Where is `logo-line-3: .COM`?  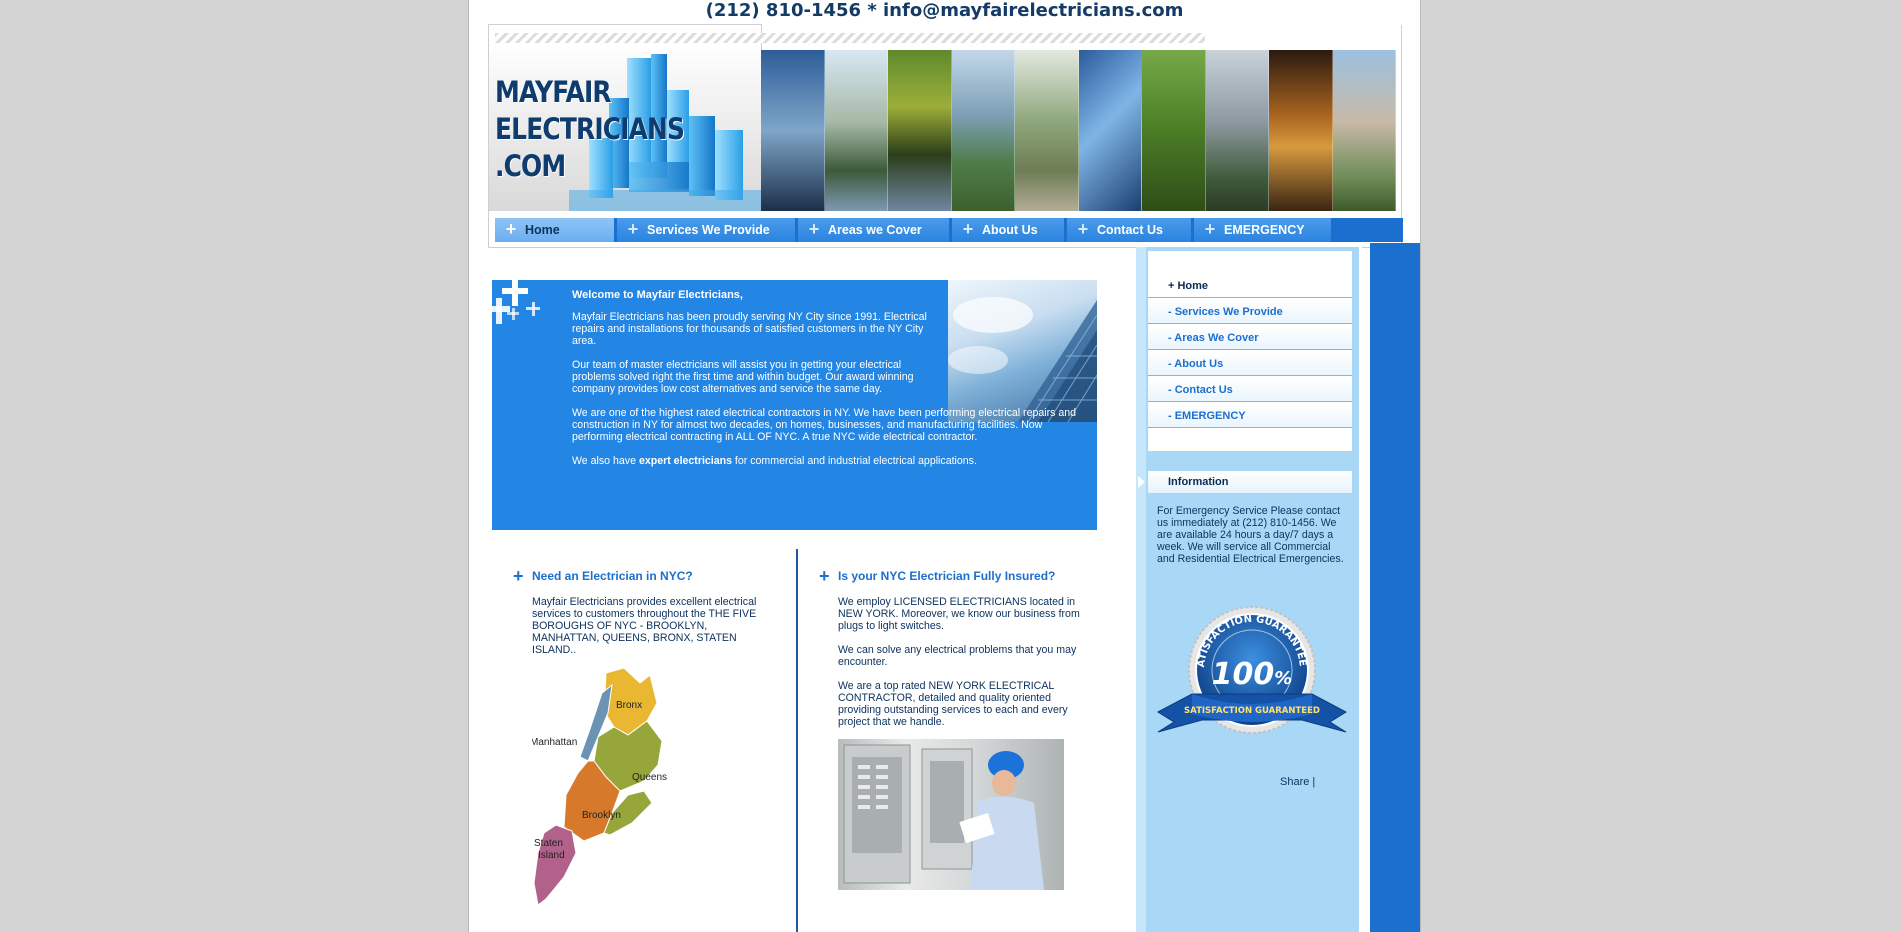
logo-line-3: .COM is located at coordinates (530, 166).